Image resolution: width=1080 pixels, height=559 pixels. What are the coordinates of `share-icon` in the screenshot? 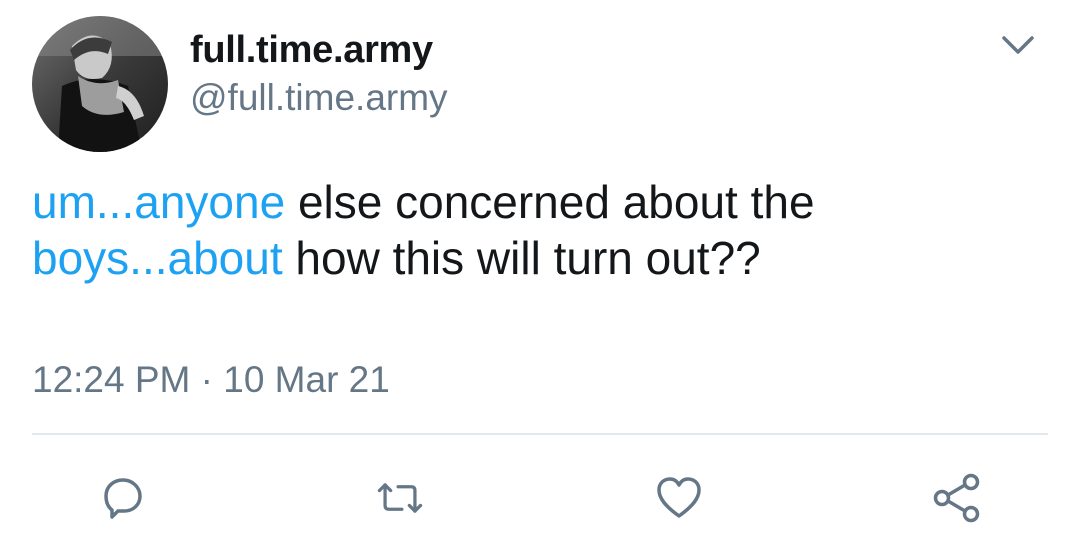 It's located at (956, 498).